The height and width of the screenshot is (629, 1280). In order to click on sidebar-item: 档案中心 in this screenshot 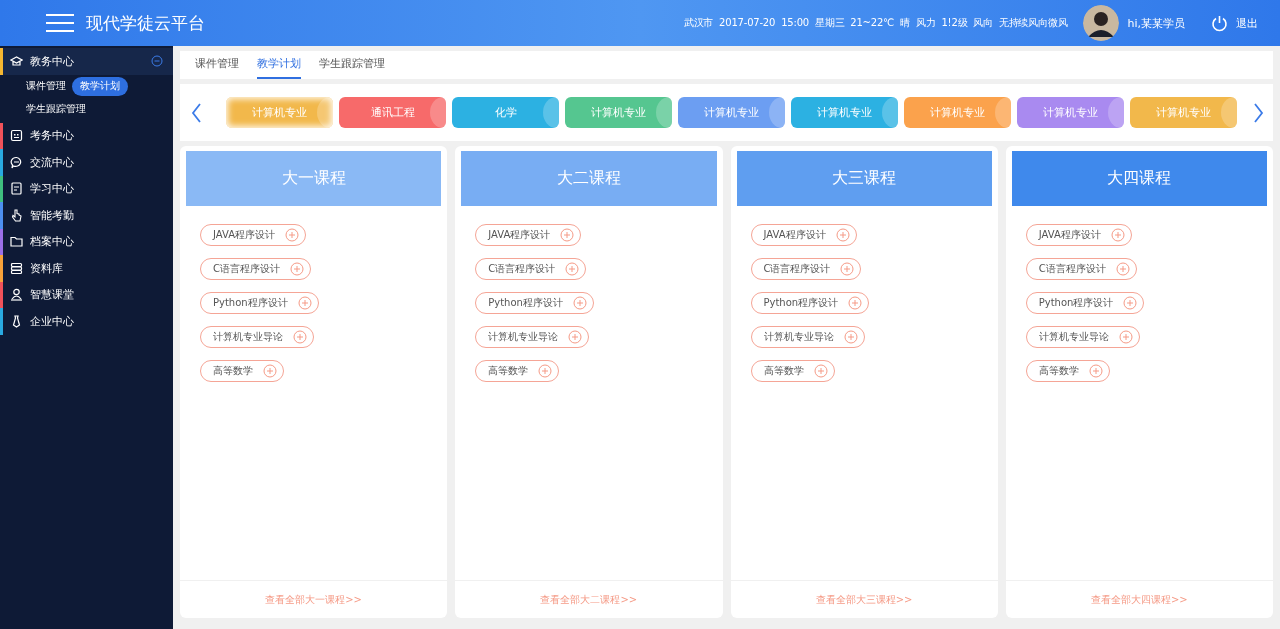, I will do `click(86, 241)`.